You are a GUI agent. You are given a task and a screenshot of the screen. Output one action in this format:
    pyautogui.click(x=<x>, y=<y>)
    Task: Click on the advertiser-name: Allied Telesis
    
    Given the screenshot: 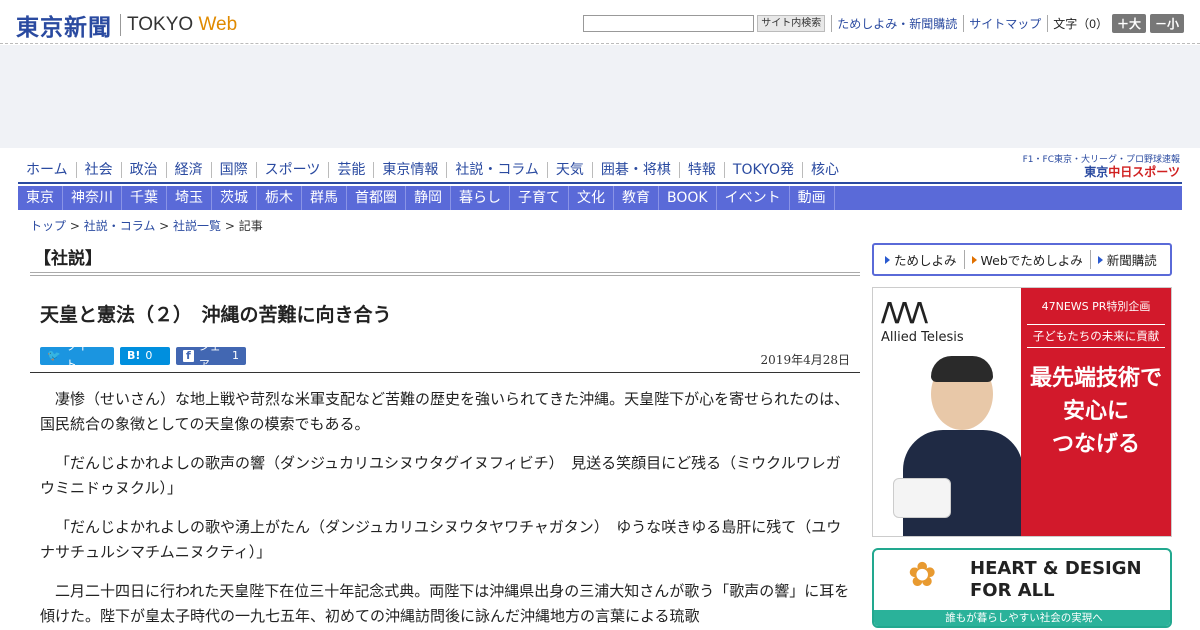 What is the action you would take?
    pyautogui.click(x=922, y=337)
    